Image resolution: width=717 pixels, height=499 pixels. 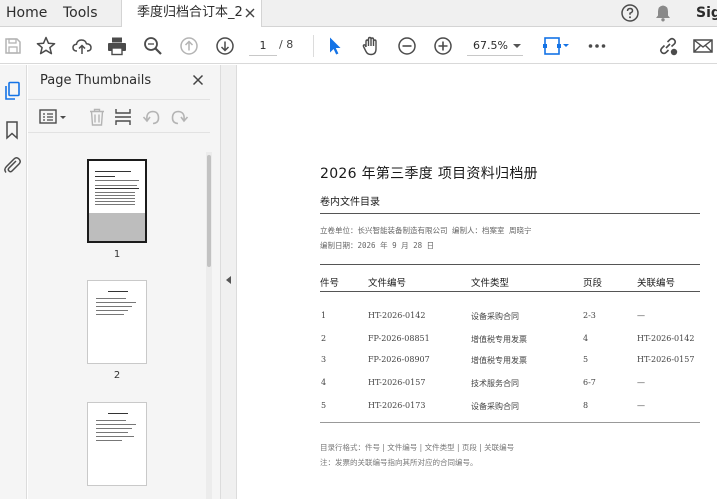 I want to click on delete-page-button, so click(x=97, y=117).